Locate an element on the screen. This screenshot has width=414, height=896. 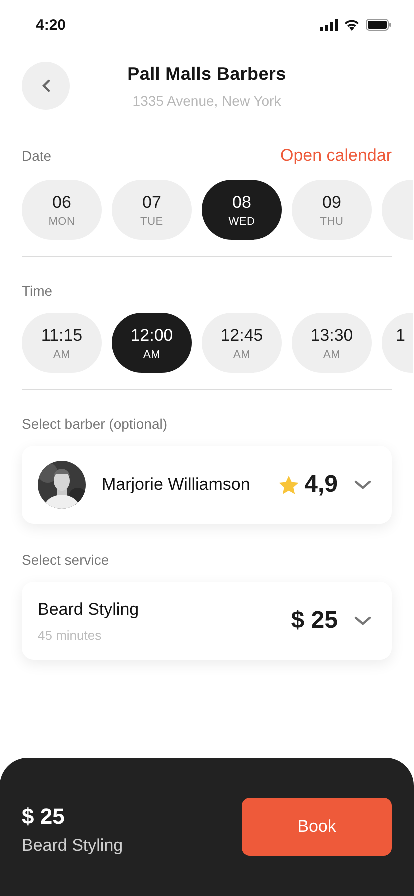
time-label: Time is located at coordinates (37, 291).